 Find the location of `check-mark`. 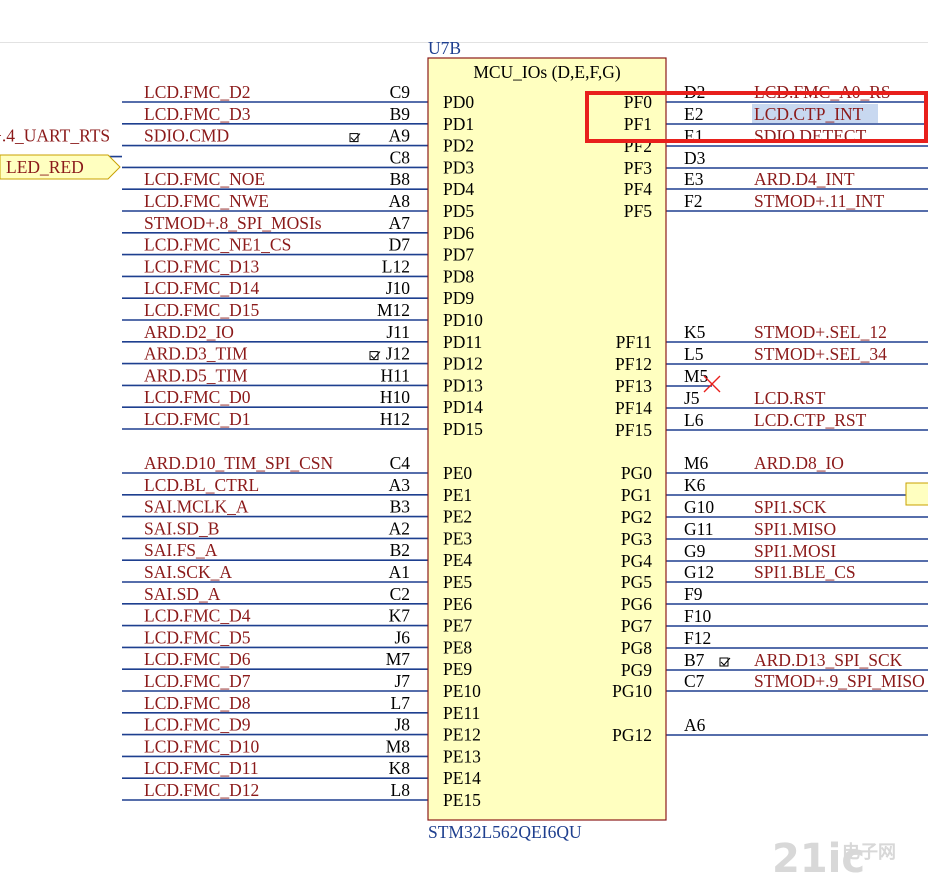

check-mark is located at coordinates (725, 661).